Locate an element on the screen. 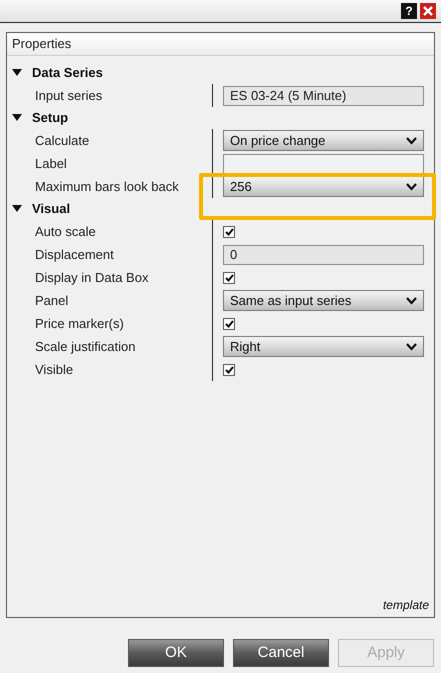  dropdown: 256 is located at coordinates (323, 186).